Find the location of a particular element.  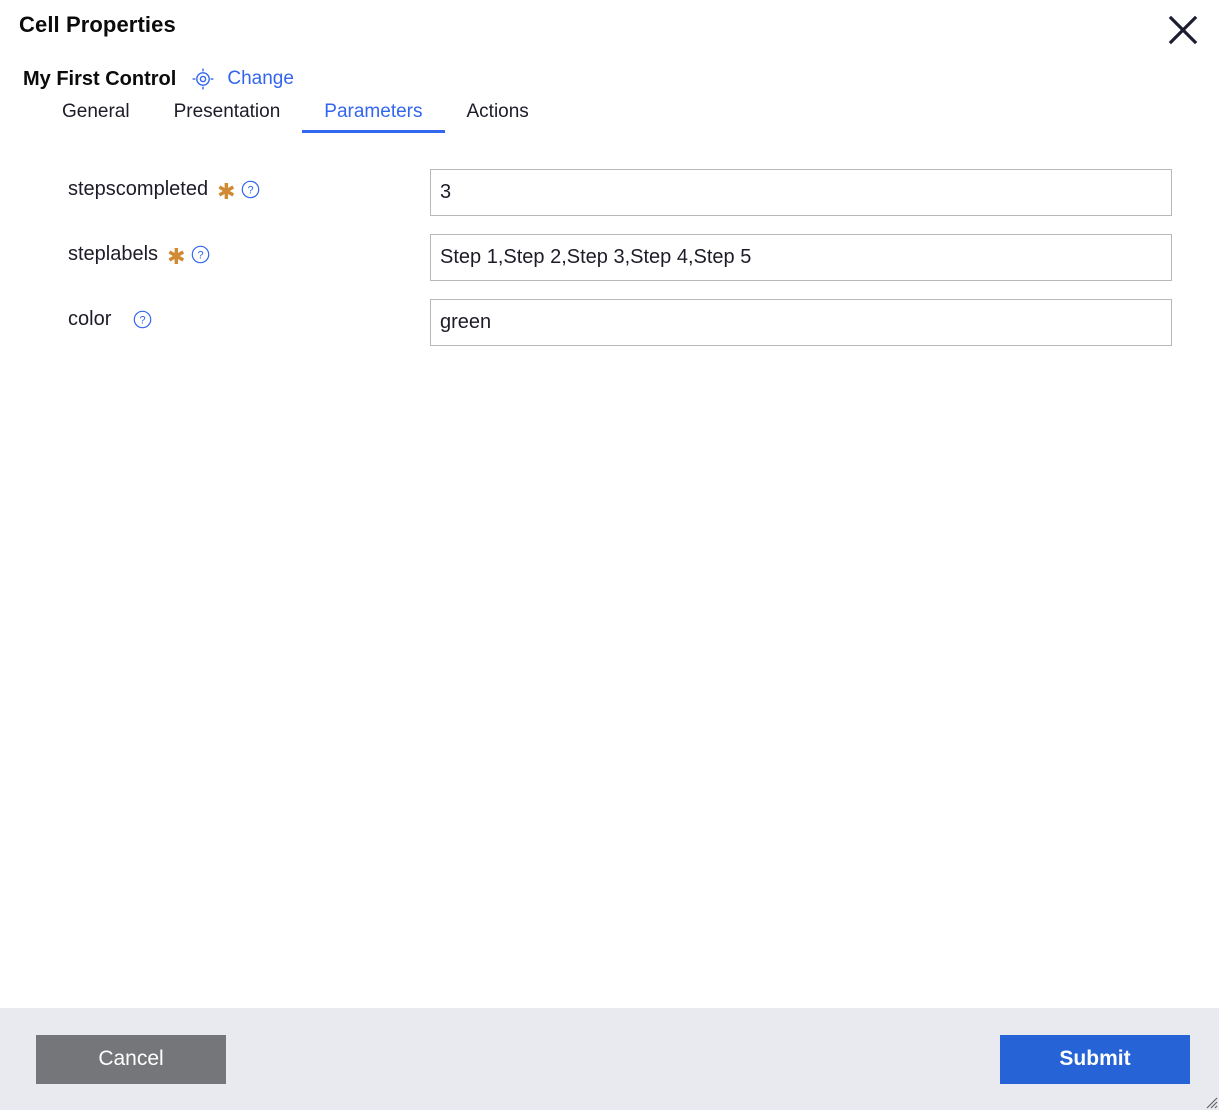

parameter-row-stepscompleted: stepscompleted ✱ ? is located at coordinates (609, 192).